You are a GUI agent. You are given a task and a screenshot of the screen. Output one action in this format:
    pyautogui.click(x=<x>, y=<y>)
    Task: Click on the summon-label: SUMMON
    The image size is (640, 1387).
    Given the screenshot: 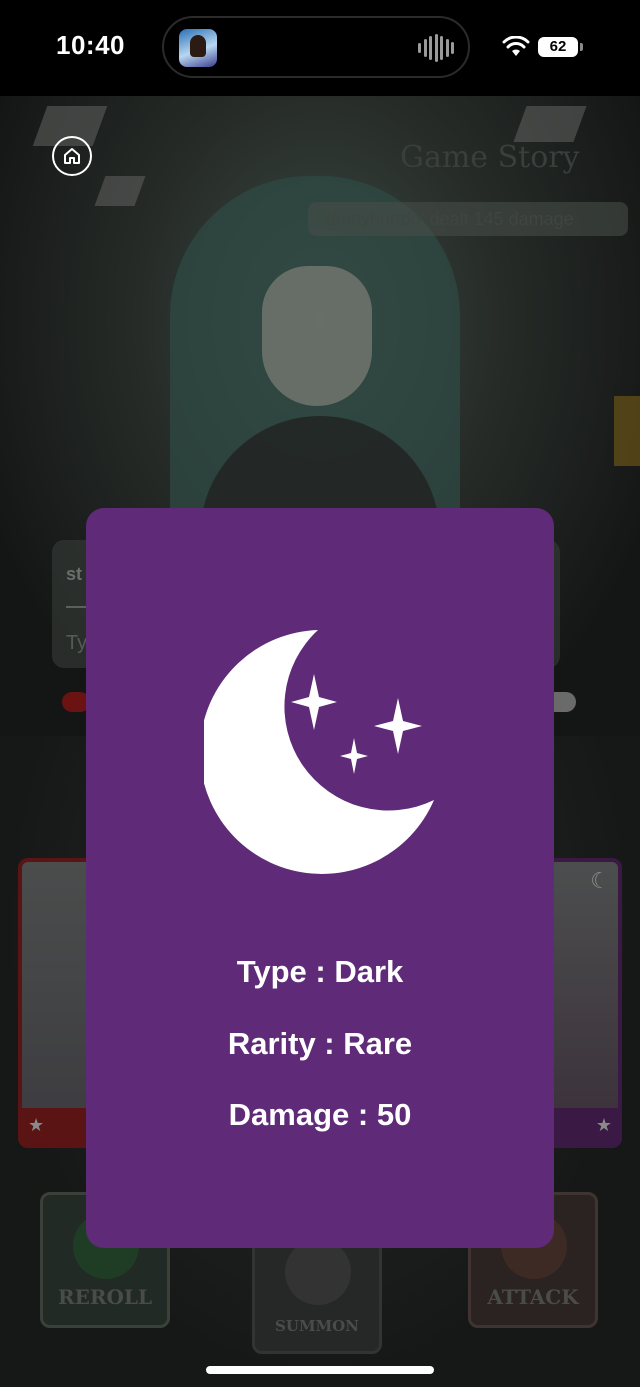 What is the action you would take?
    pyautogui.click(x=317, y=1326)
    